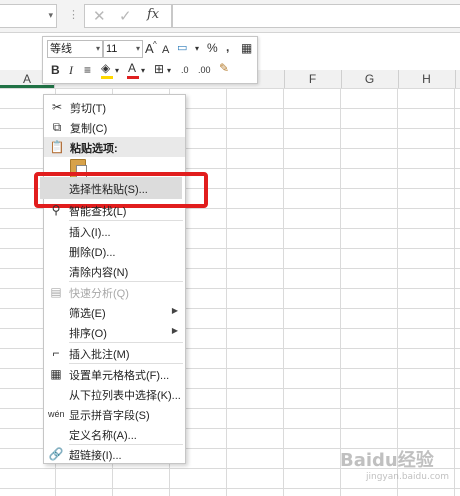 The width and height of the screenshot is (460, 496). I want to click on watermark-sub: jingyan.baidu.com, so click(408, 477).